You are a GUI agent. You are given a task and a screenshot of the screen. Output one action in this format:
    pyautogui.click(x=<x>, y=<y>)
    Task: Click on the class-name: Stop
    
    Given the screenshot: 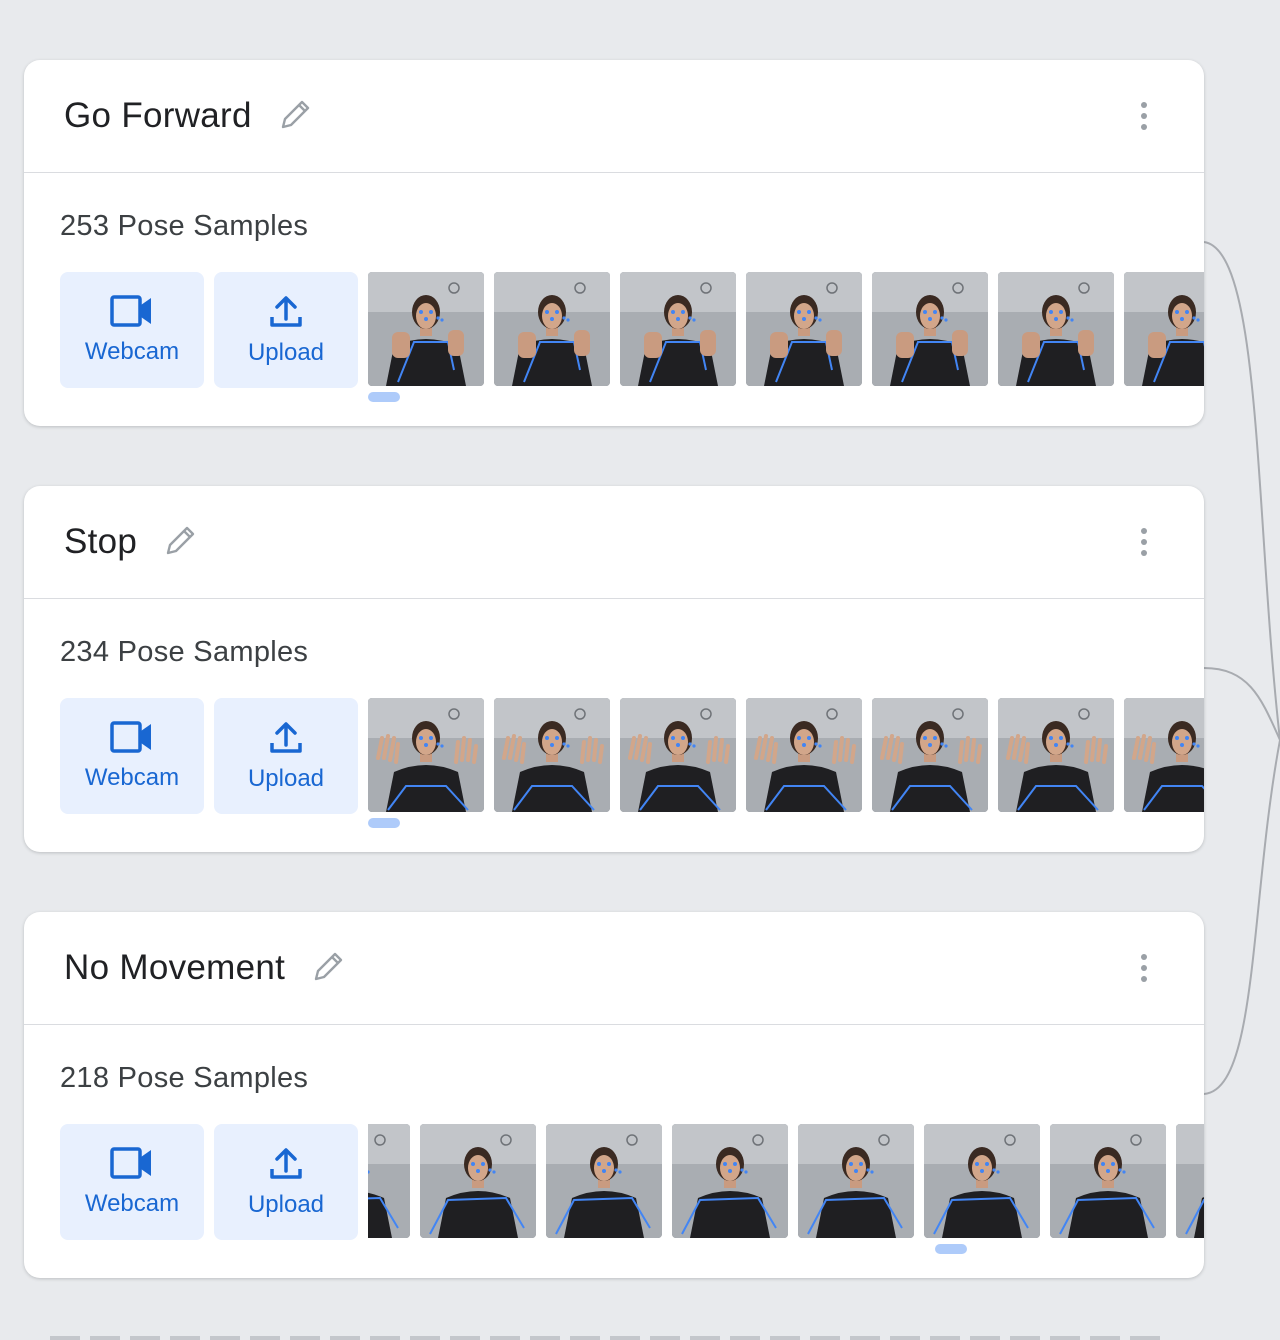 What is the action you would take?
    pyautogui.click(x=101, y=541)
    